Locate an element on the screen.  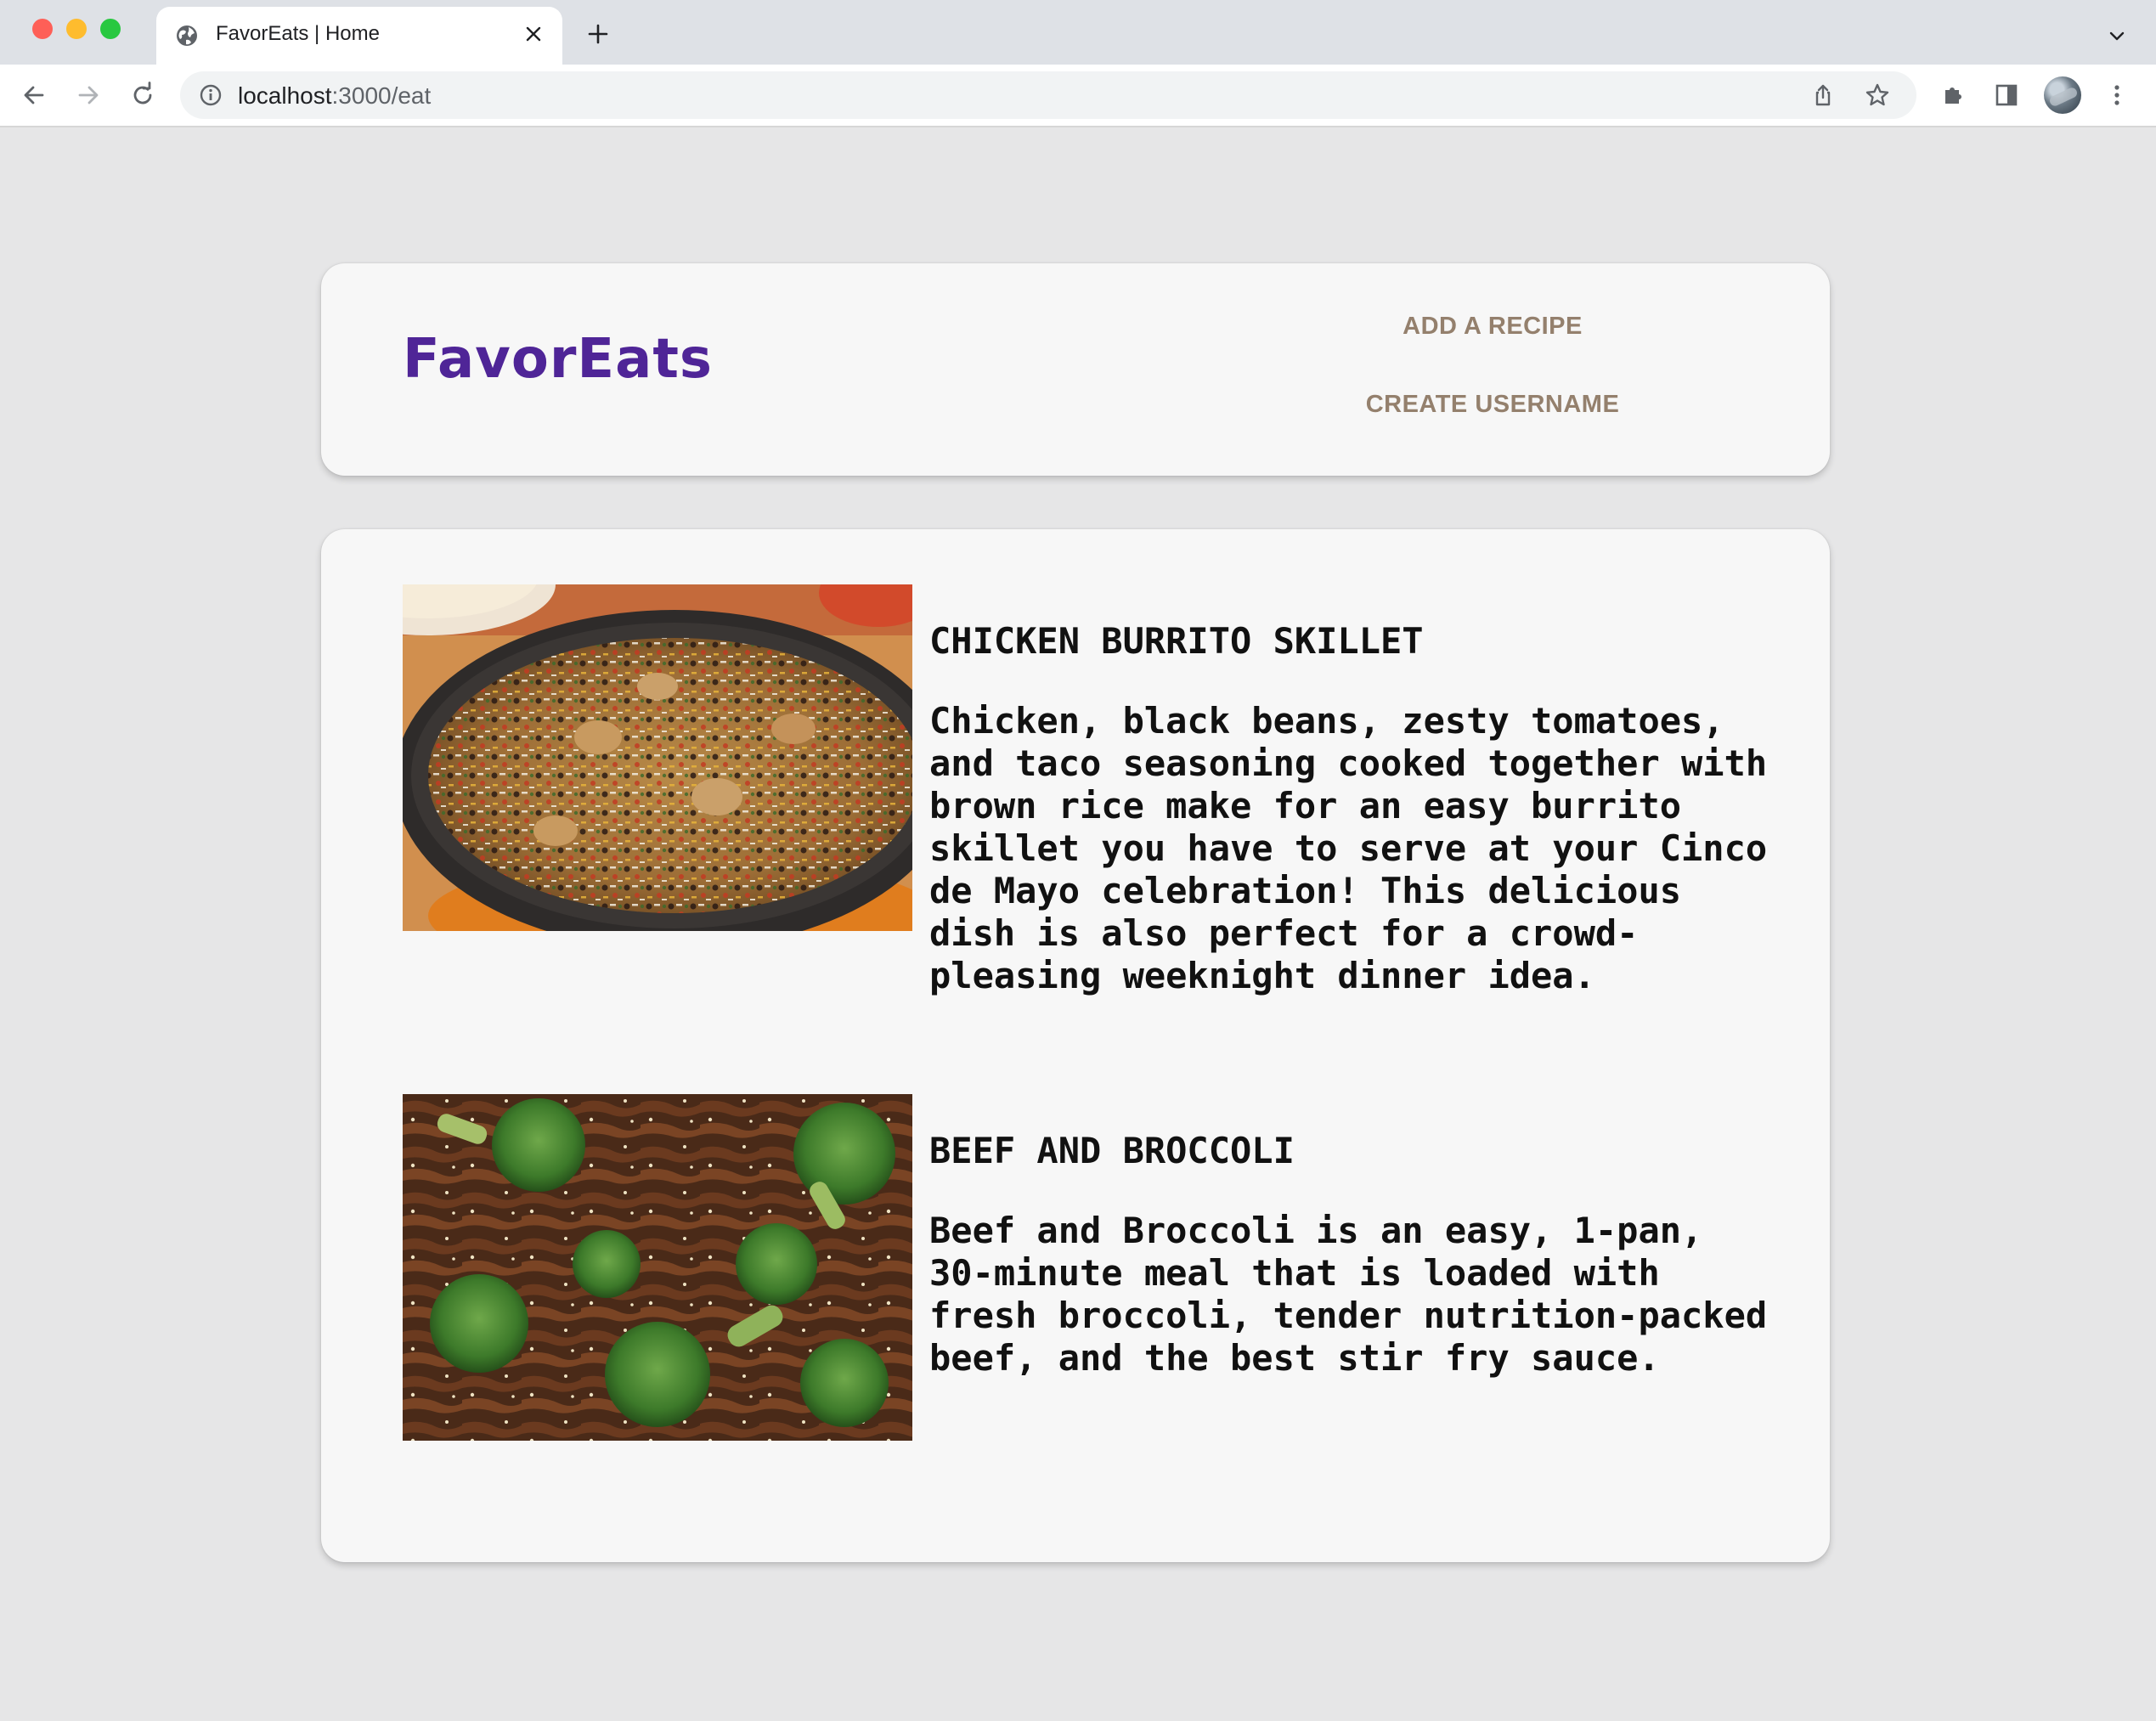
chevron-down-icon is located at coordinates (2117, 35).